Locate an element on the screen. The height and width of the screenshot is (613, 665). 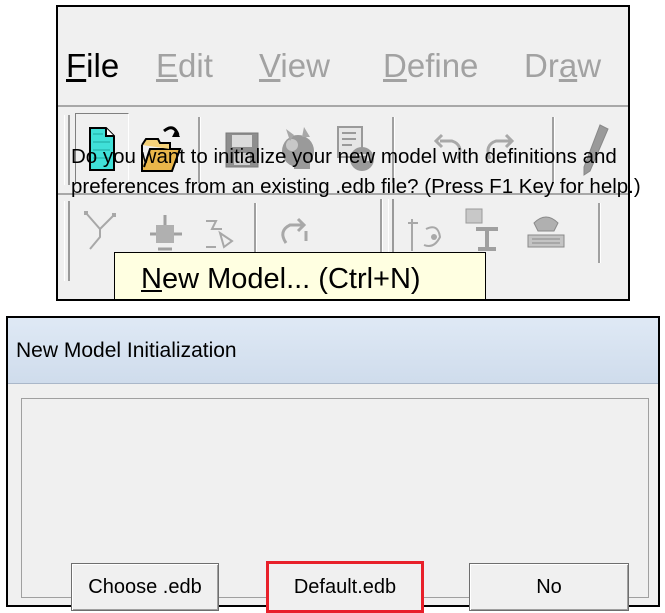
keyboard-icon is located at coordinates (546, 232).